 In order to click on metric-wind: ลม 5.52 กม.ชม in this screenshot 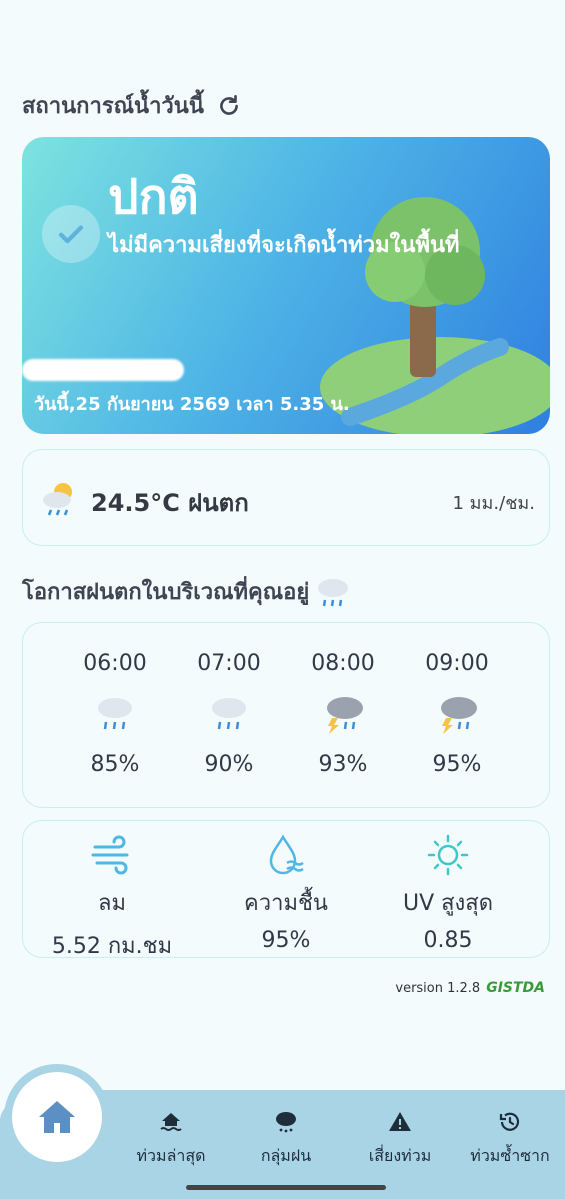, I will do `click(112, 898)`.